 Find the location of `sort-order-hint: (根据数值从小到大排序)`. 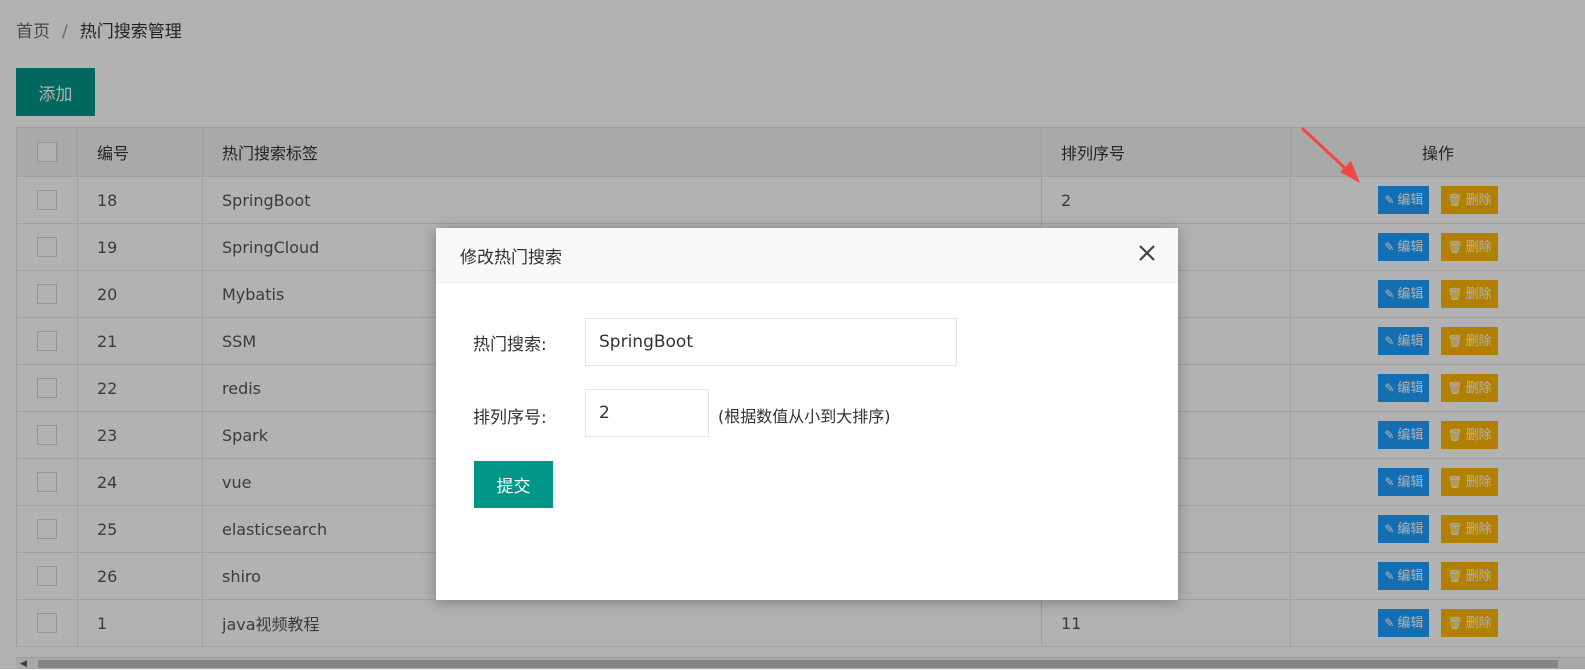

sort-order-hint: (根据数值从小到大排序) is located at coordinates (804, 415).